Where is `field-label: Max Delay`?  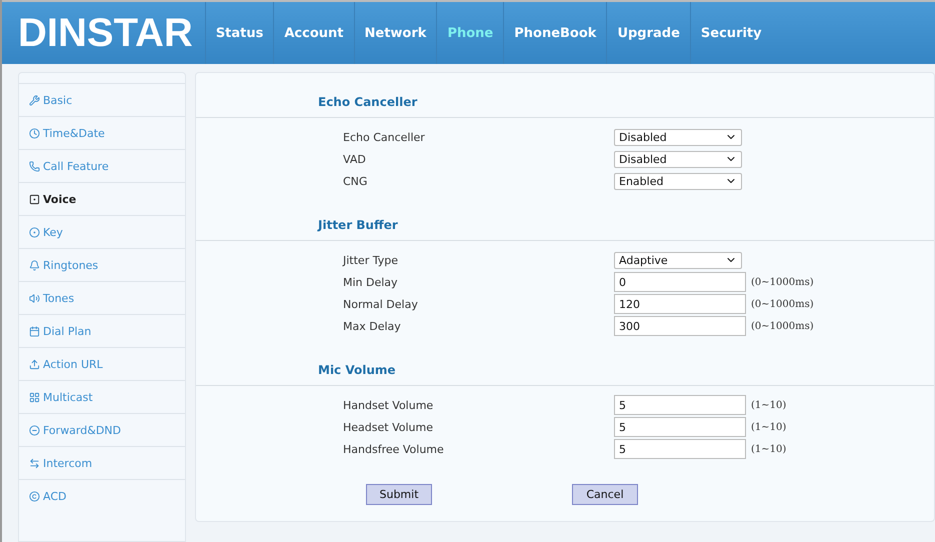 field-label: Max Delay is located at coordinates (372, 326).